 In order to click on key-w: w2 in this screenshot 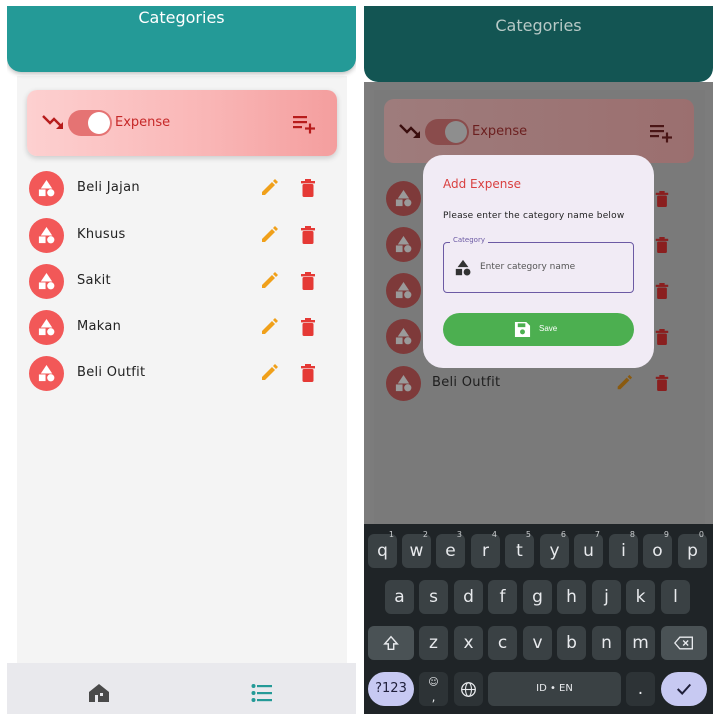, I will do `click(416, 549)`.